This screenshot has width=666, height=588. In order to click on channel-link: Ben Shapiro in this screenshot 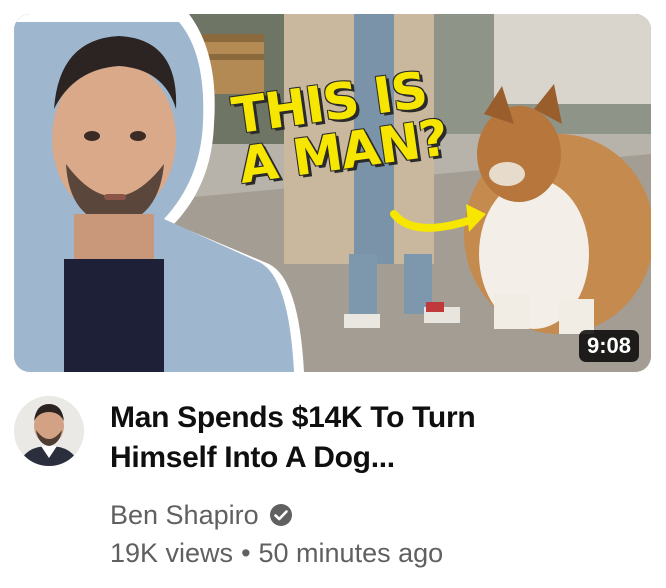, I will do `click(201, 515)`.